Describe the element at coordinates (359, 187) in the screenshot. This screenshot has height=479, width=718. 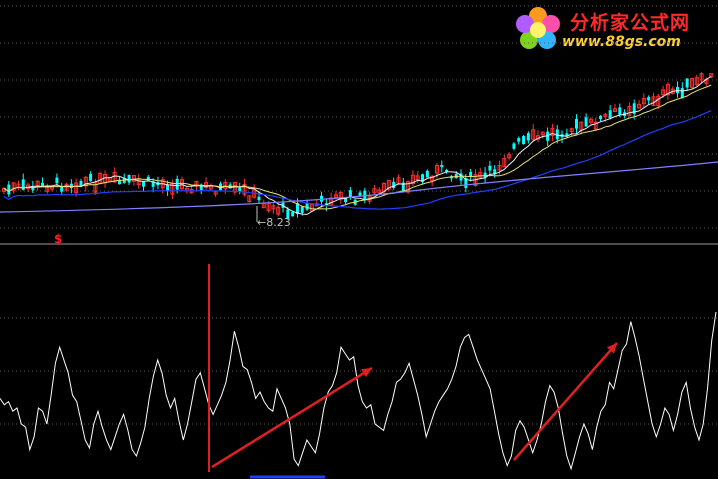
I see `ma-lightblue-line` at that location.